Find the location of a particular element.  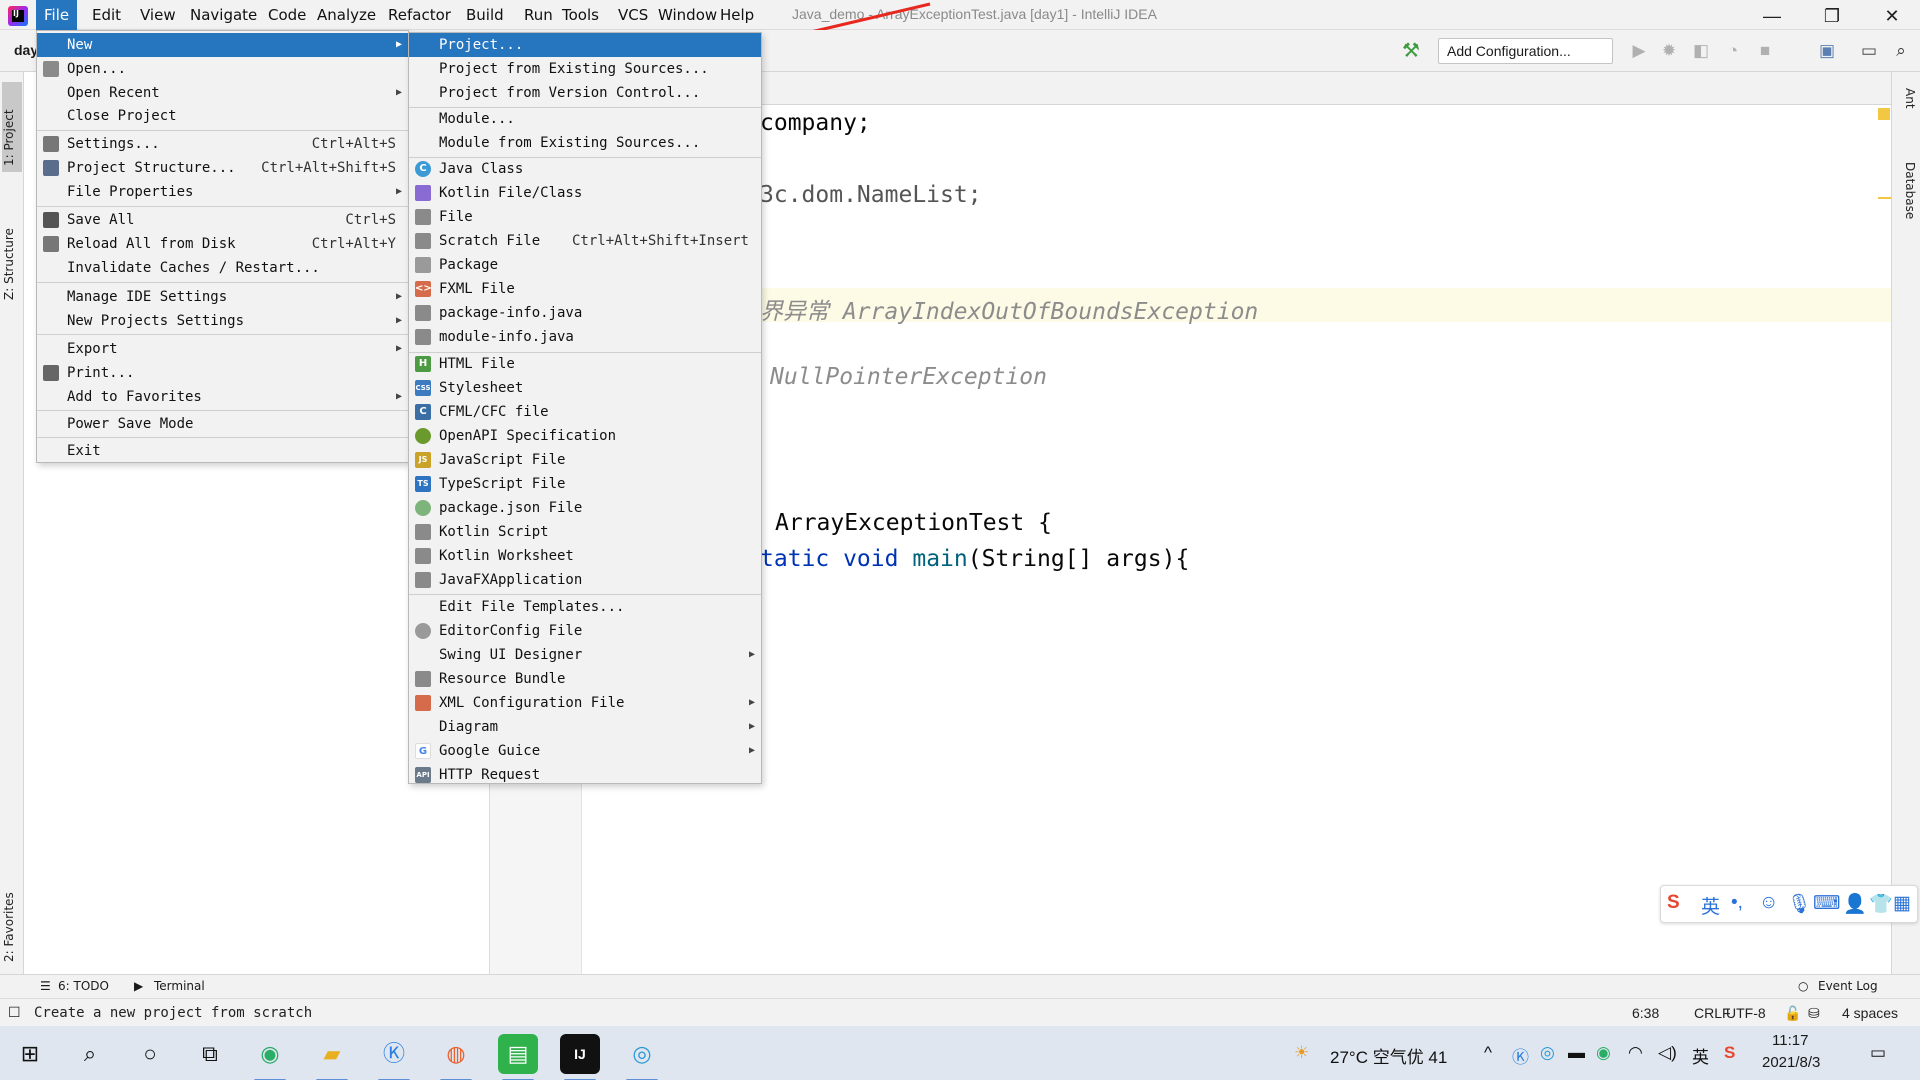

tray-chat-icon: ◎ is located at coordinates (1547, 1053).